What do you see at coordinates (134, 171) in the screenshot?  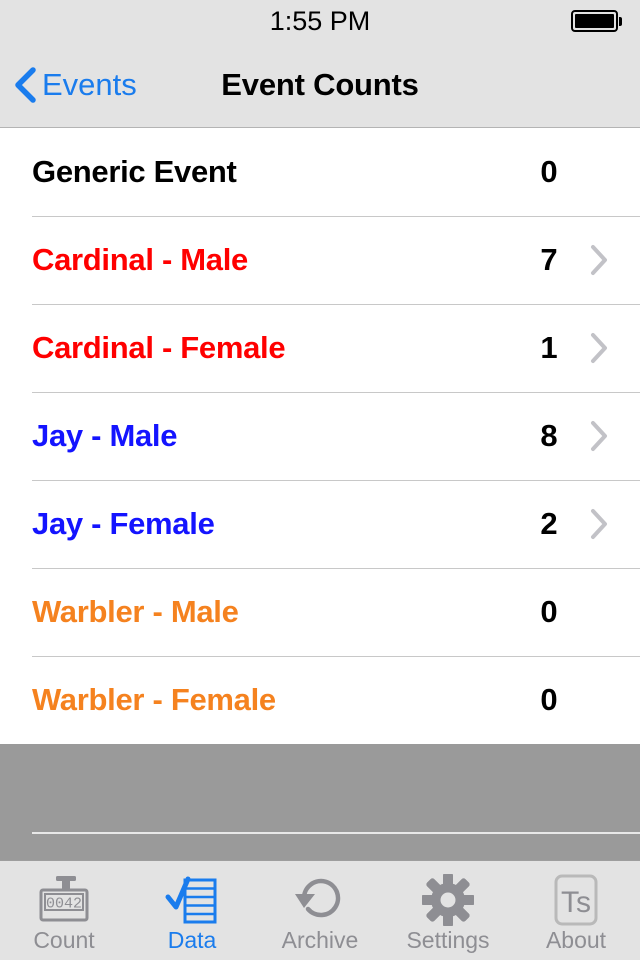 I see `row-label: Generic Event` at bounding box center [134, 171].